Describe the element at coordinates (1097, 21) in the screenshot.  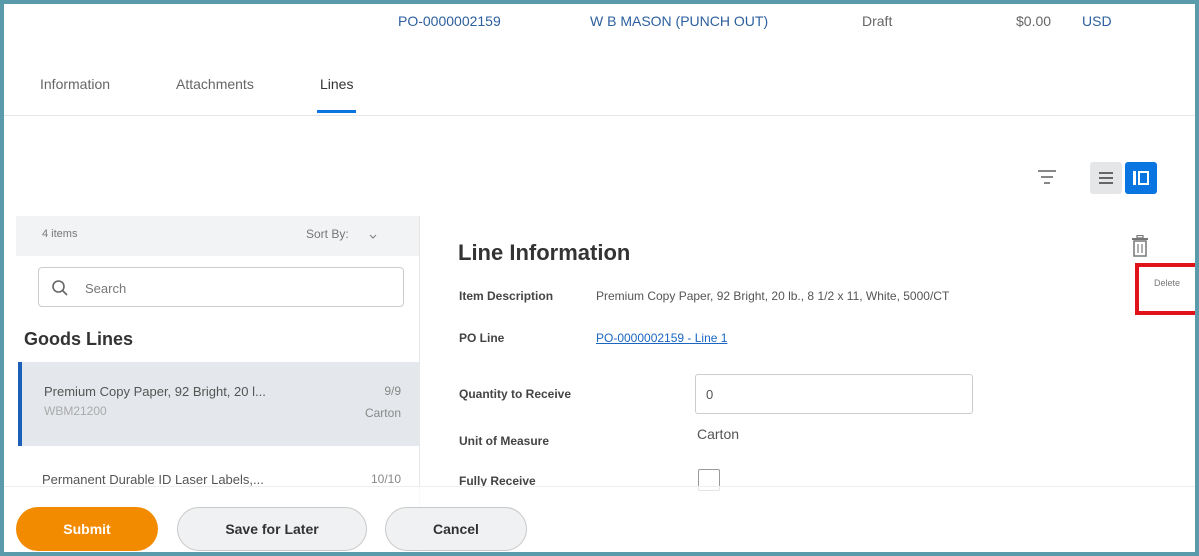
I see `po-currency: USD` at that location.